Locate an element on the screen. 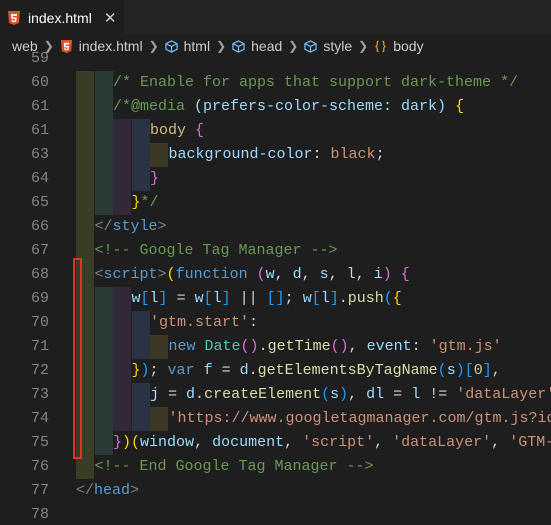 This screenshot has height=525, width=551. code-token: document is located at coordinates (248, 442).